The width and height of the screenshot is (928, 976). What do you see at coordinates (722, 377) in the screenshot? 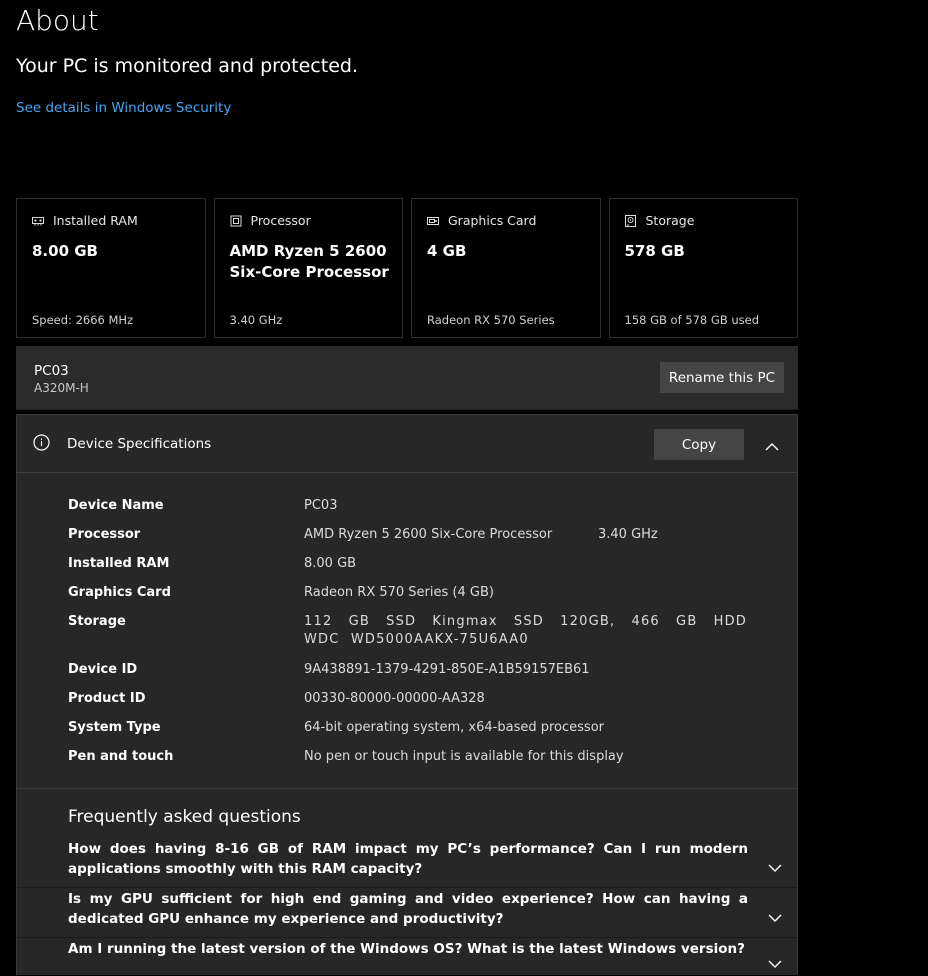
I see `rename-pc-button: Rename this PC` at bounding box center [722, 377].